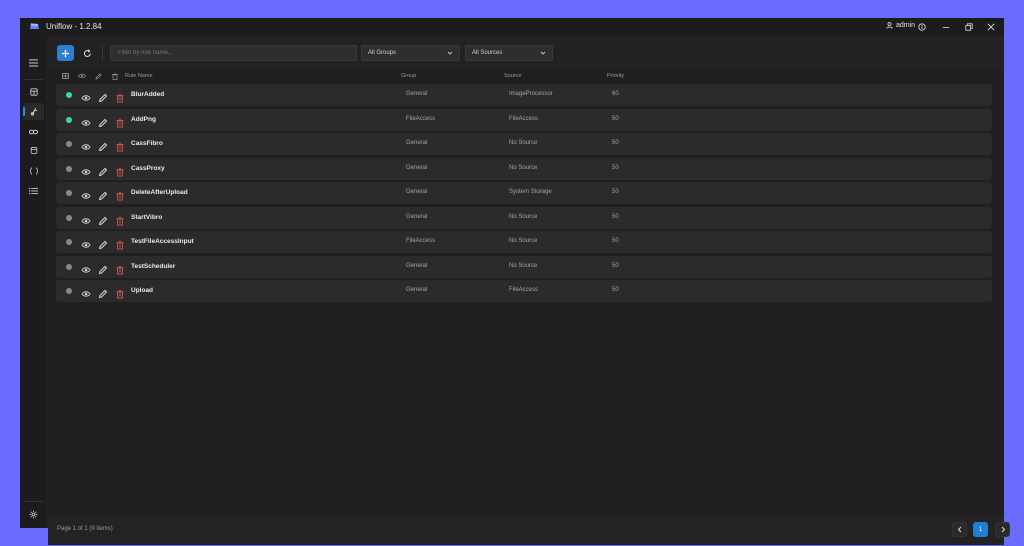  What do you see at coordinates (147, 143) in the screenshot?
I see `rule-name: CassFibro` at bounding box center [147, 143].